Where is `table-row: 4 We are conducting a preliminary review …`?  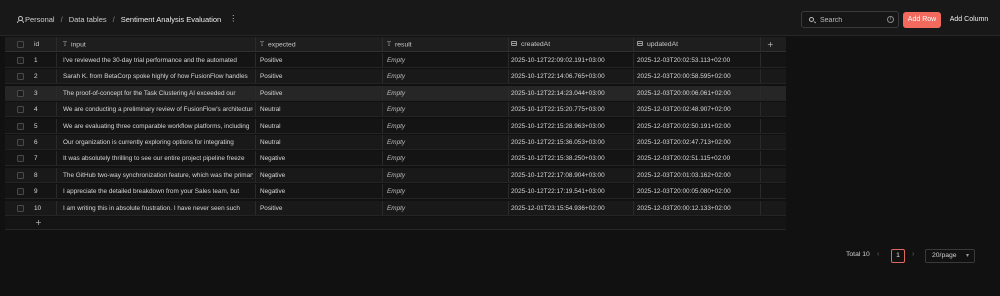
table-row: 4 We are conducting a preliminary review … is located at coordinates (395, 110).